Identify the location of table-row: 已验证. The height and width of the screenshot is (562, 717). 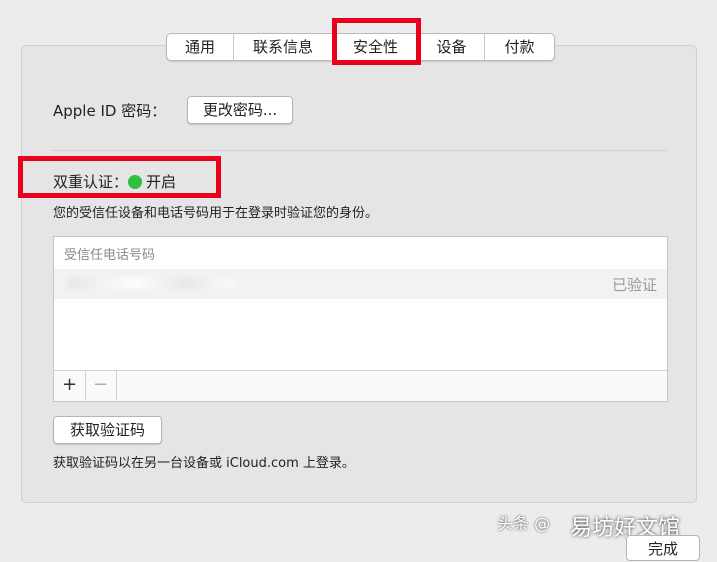
(360, 284).